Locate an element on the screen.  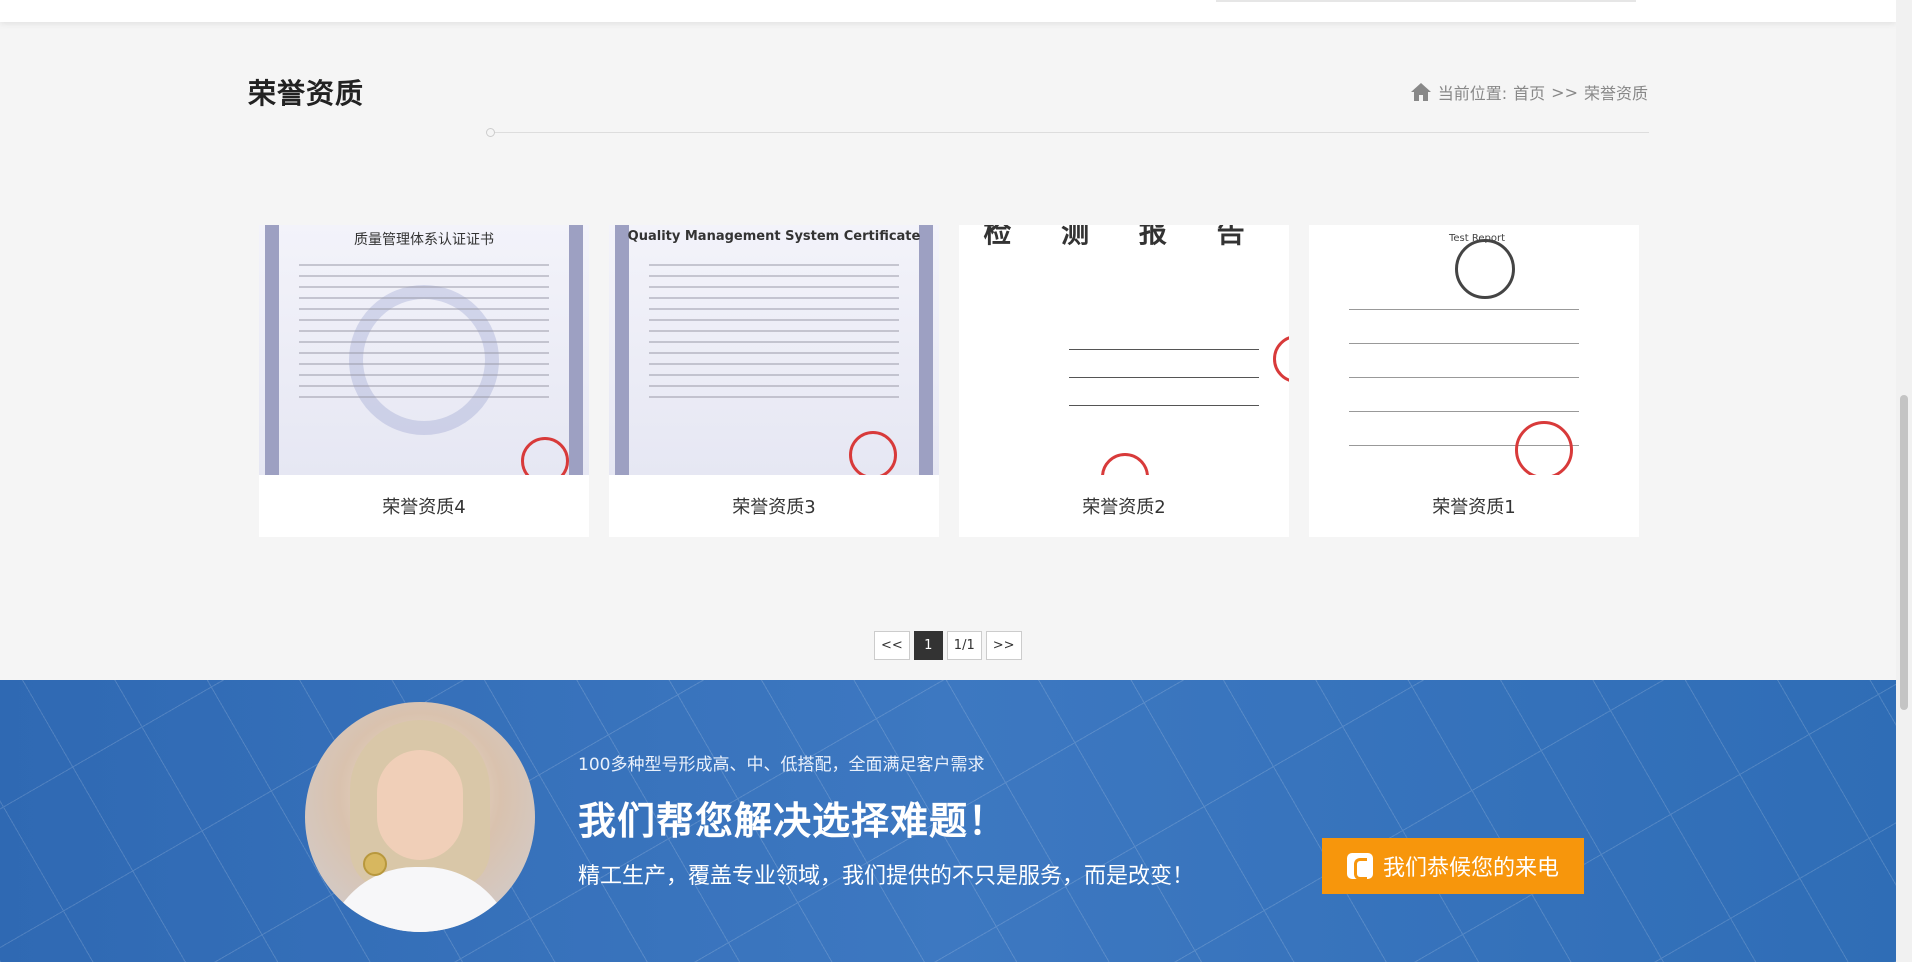
page-title: 荣誉资质 is located at coordinates (306, 93).